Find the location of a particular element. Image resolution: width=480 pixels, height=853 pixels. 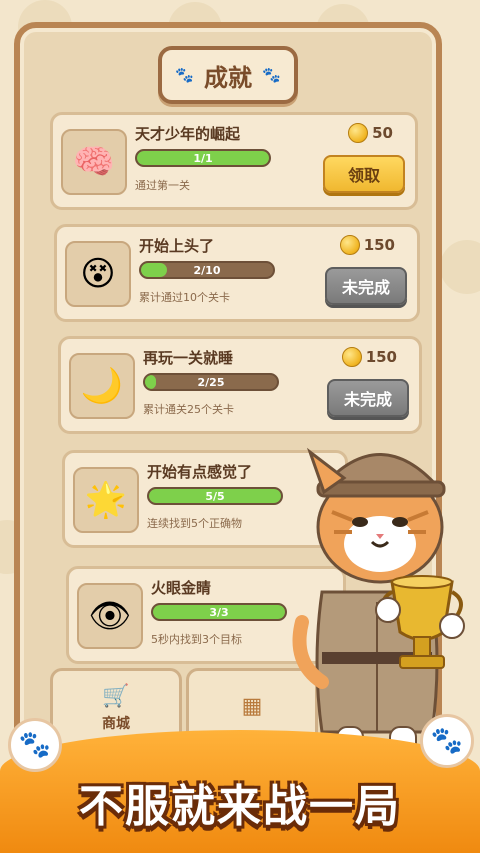

achievement-desc: 5秒内找到3个目标 is located at coordinates (196, 639).